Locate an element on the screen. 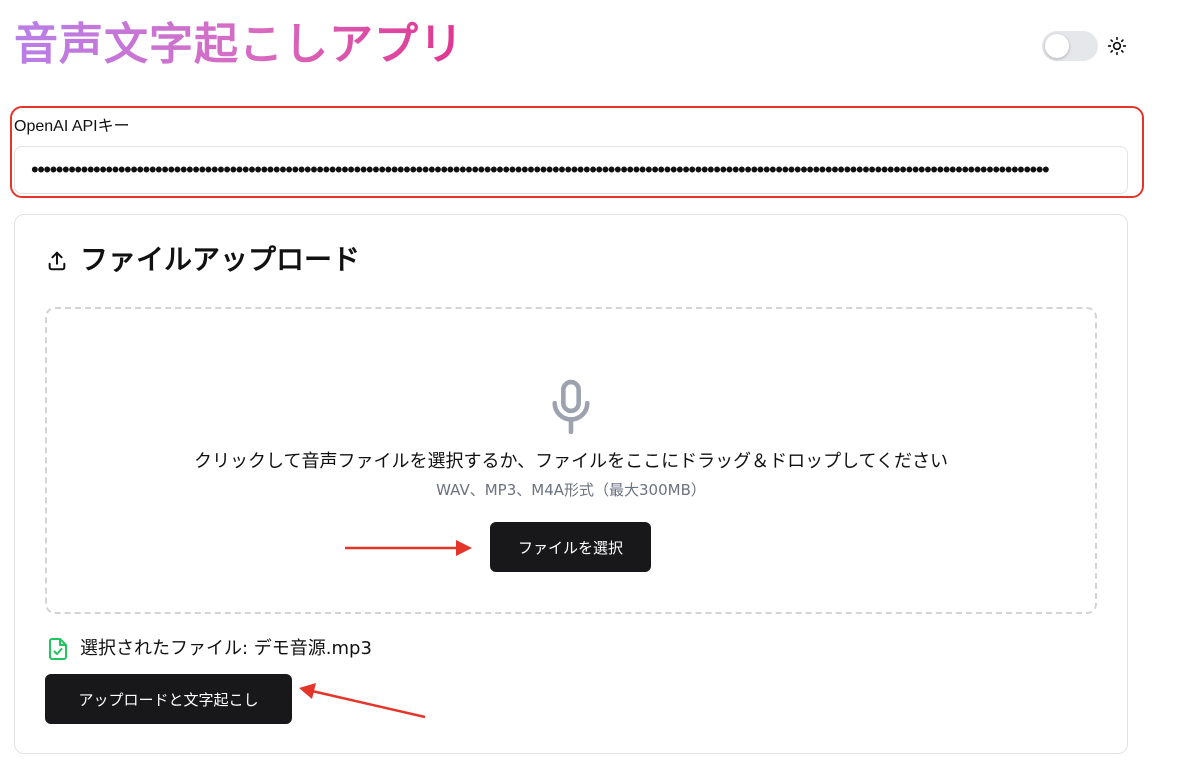  select-file-button: ファイルを選択 is located at coordinates (570, 547).